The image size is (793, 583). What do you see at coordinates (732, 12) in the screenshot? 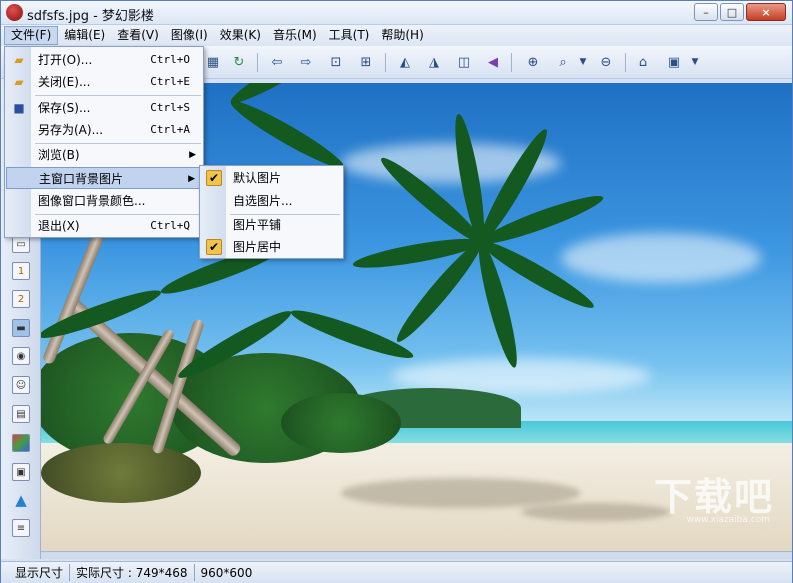
I see `maximize-button: □` at bounding box center [732, 12].